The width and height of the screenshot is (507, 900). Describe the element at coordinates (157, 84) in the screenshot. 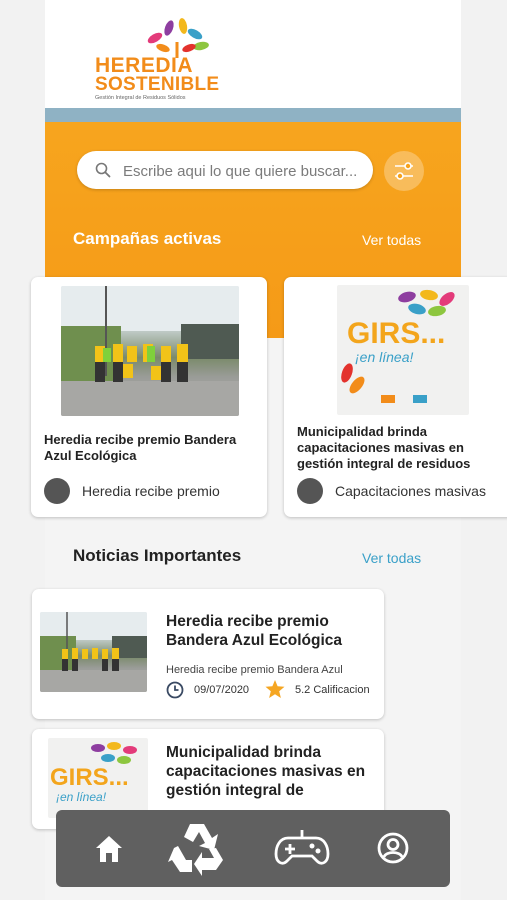

I see `logo-line2: SOSTENIBLE` at that location.